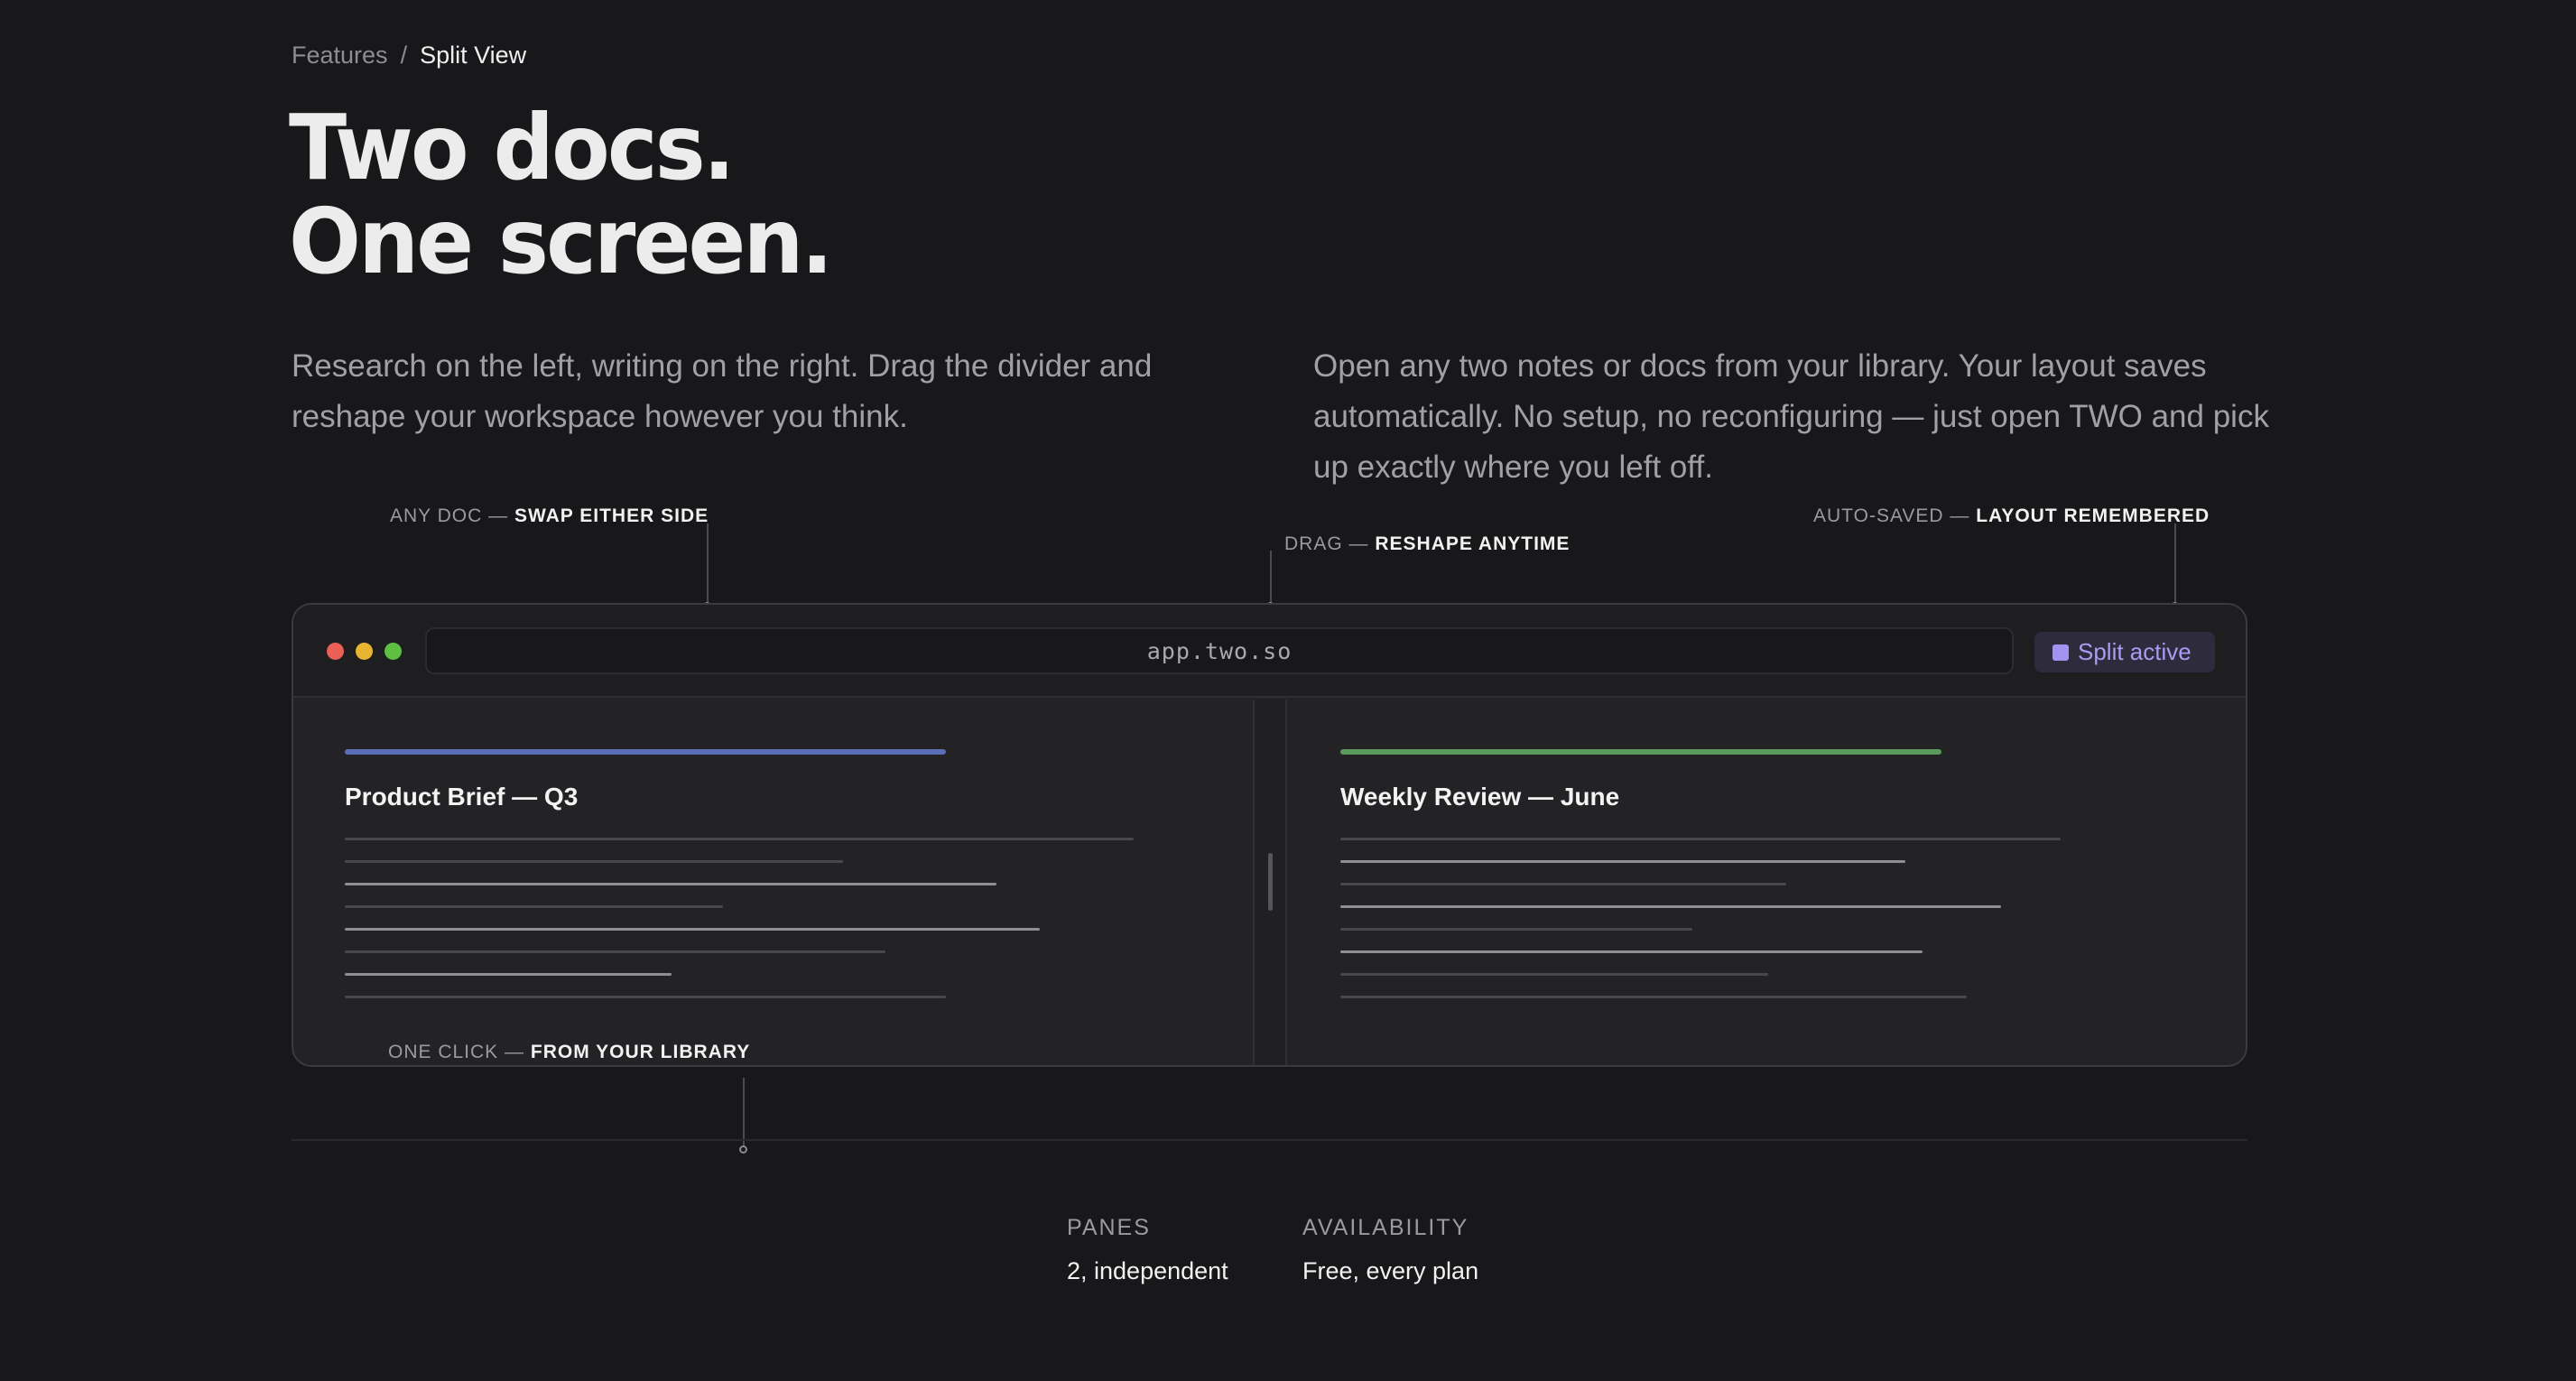 The width and height of the screenshot is (2576, 1381). I want to click on callout-one-click-strong: FROM YOUR LIBRARY, so click(641, 1052).